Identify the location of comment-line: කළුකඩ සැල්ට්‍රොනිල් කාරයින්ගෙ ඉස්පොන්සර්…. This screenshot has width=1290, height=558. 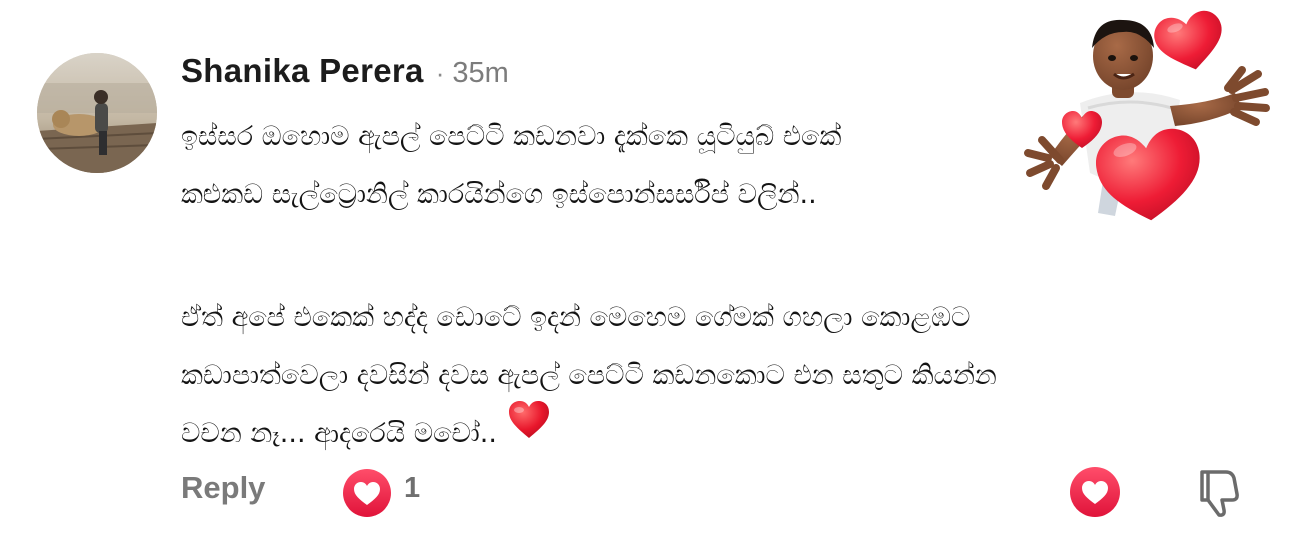
(499, 194).